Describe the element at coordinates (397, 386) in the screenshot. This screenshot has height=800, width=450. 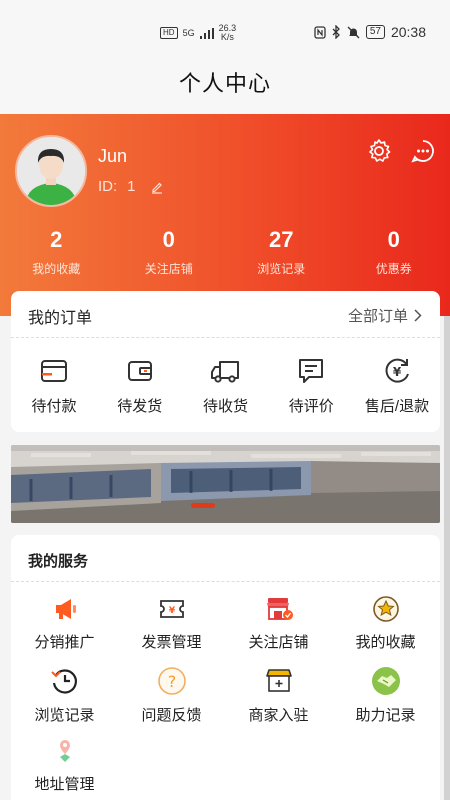
I see `order-after-sales: ¥ 售后/退款` at that location.